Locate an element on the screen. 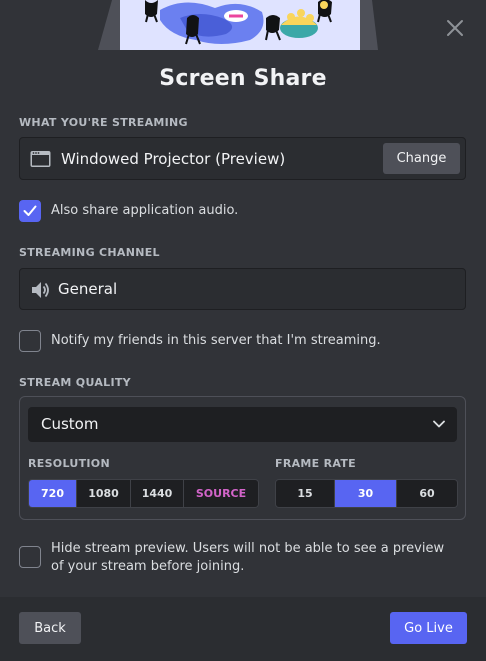 The image size is (486, 661). quality-preset-dropdown: Custom is located at coordinates (242, 424).